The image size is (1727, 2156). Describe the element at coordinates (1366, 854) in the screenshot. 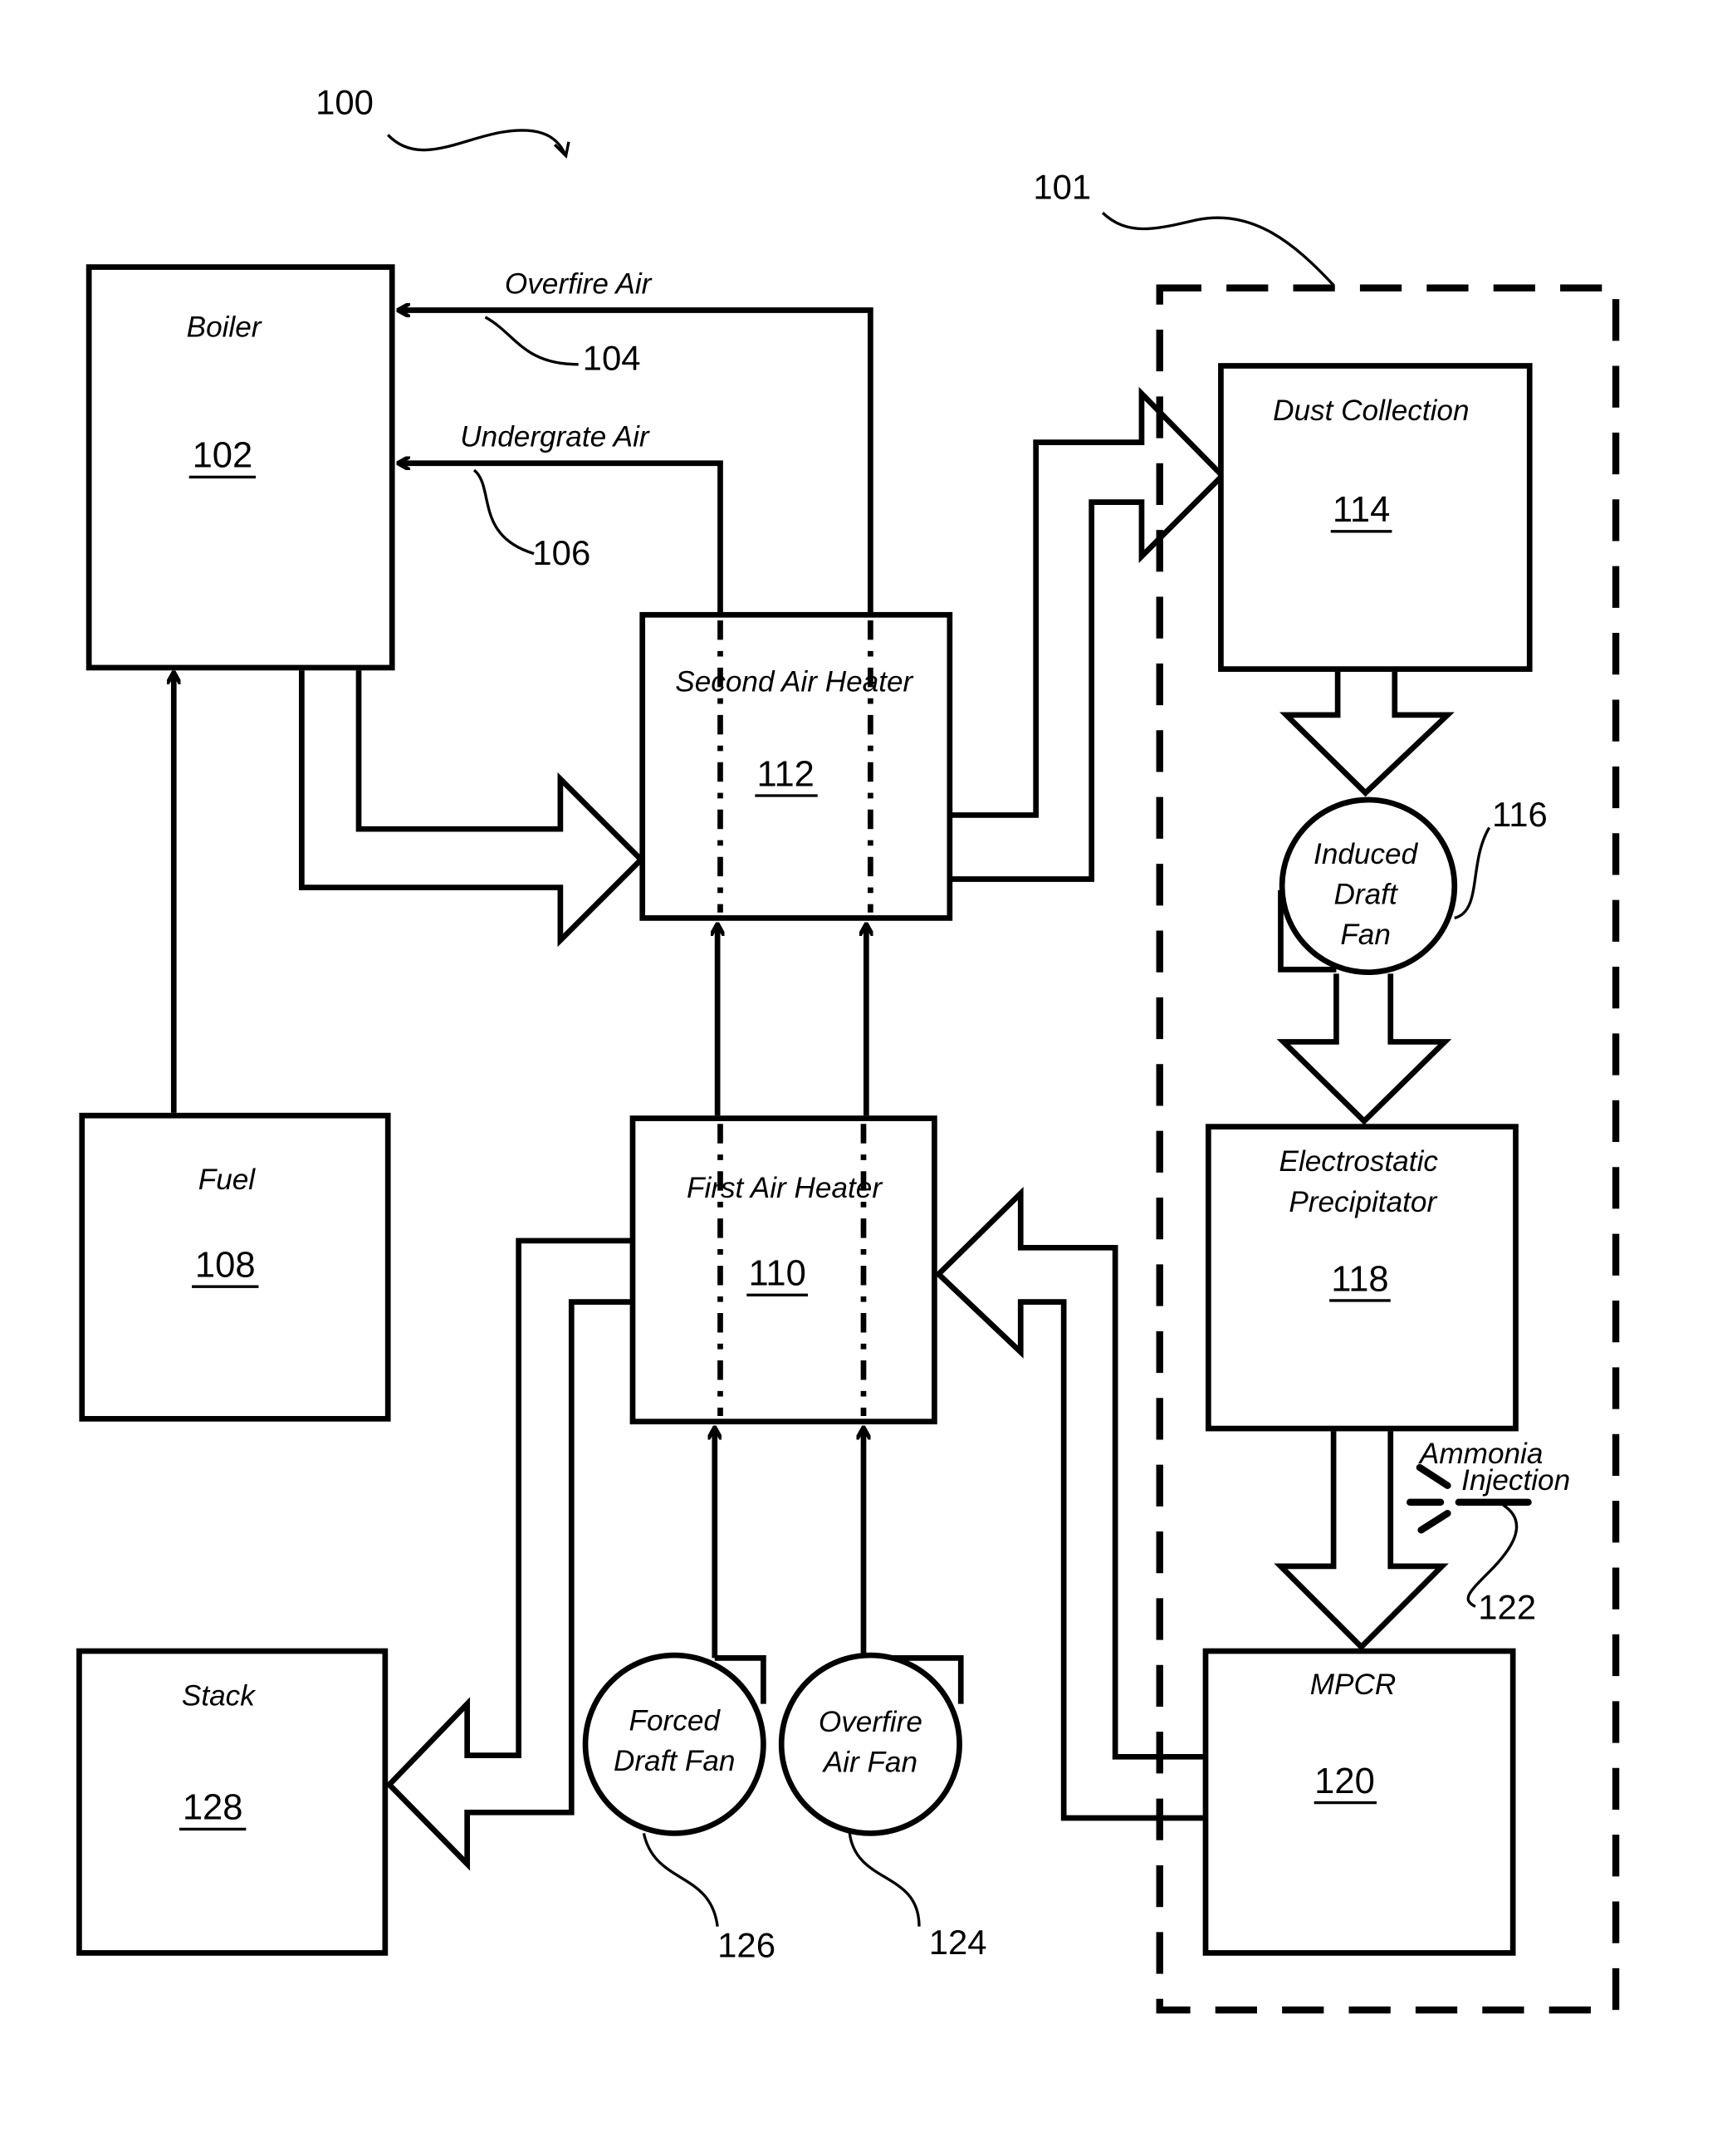

I see `induced-fan-label-1: Induced` at that location.